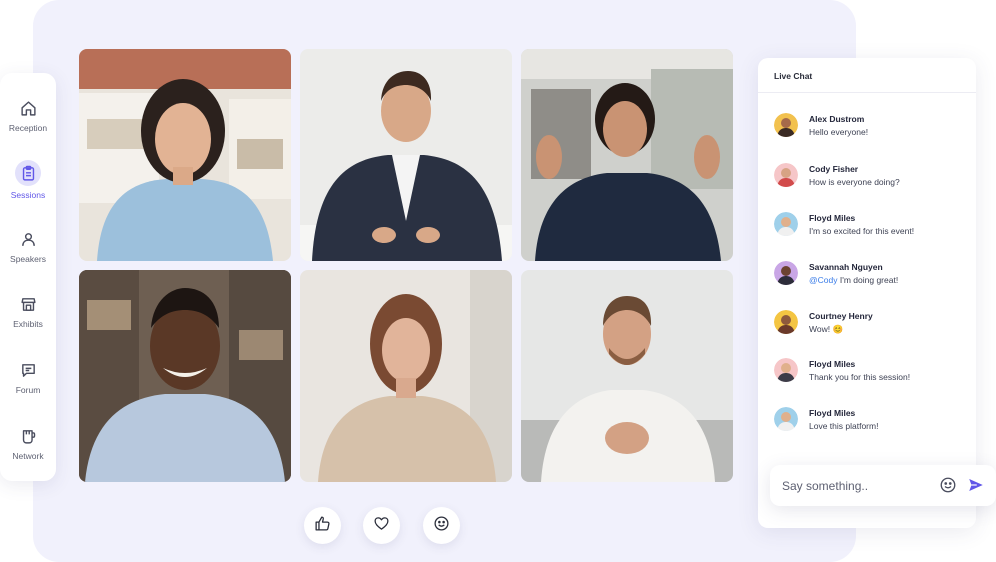 The image size is (996, 562). What do you see at coordinates (28, 304) in the screenshot?
I see `store-icon` at bounding box center [28, 304].